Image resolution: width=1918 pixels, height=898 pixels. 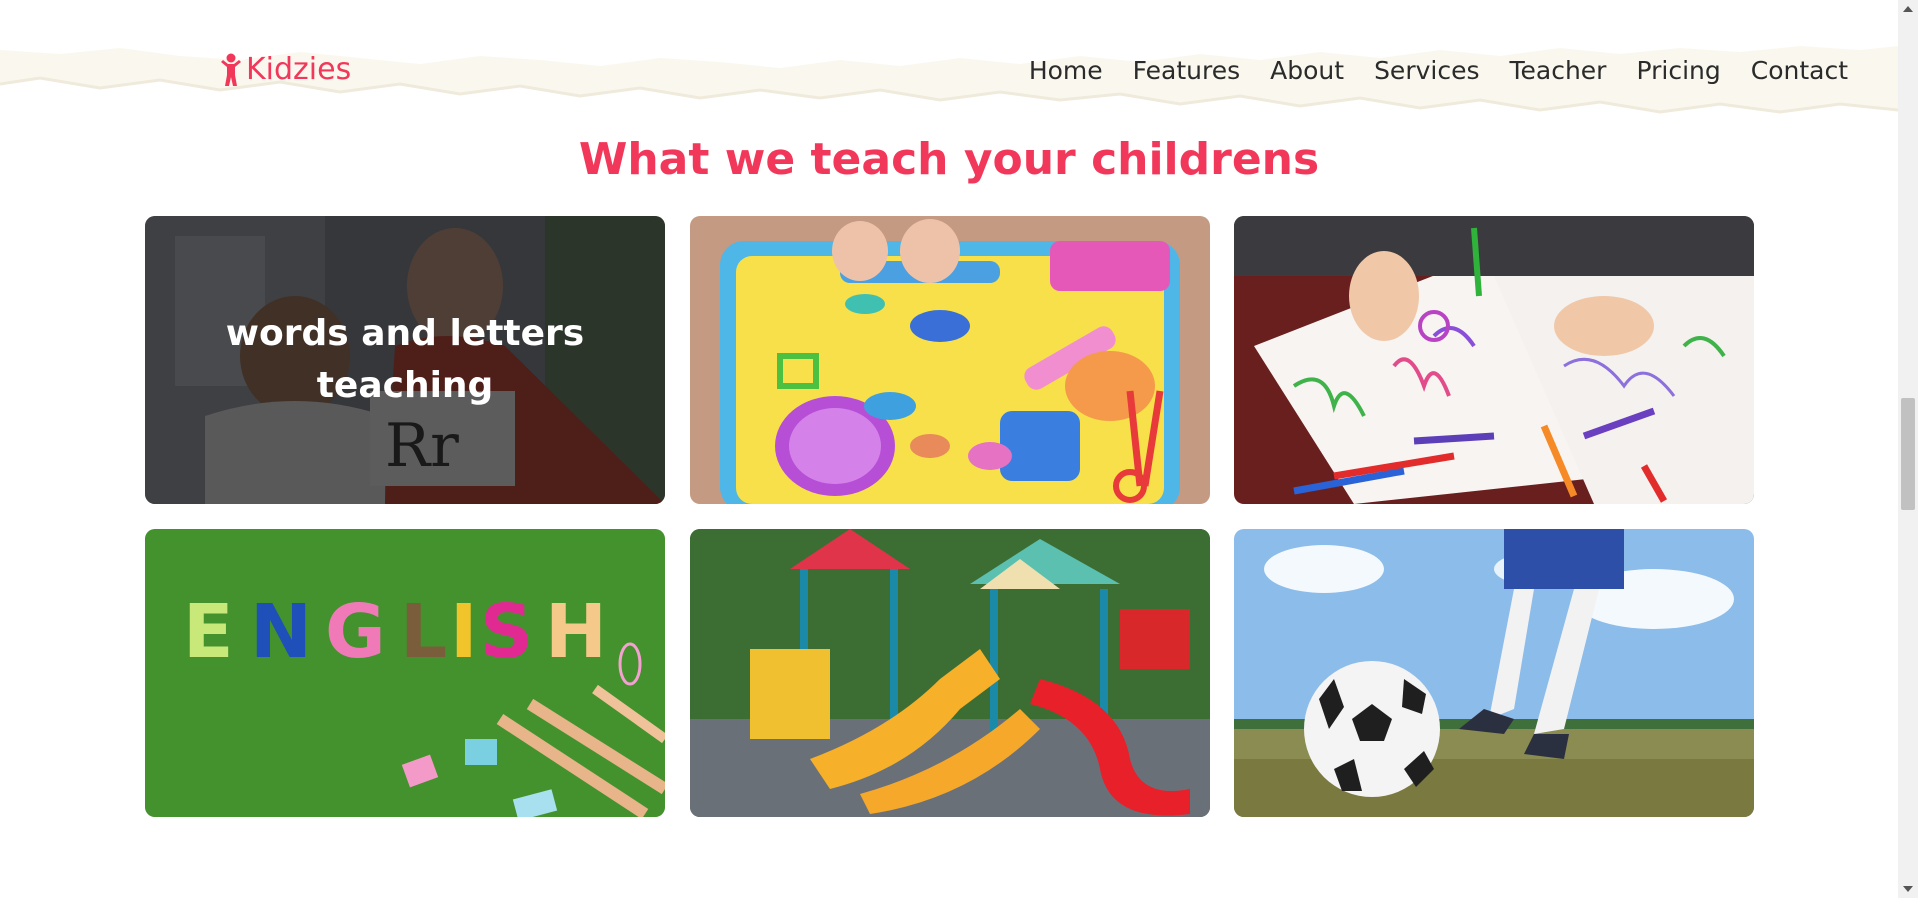 I want to click on nav-item-home: Home, so click(x=1066, y=70).